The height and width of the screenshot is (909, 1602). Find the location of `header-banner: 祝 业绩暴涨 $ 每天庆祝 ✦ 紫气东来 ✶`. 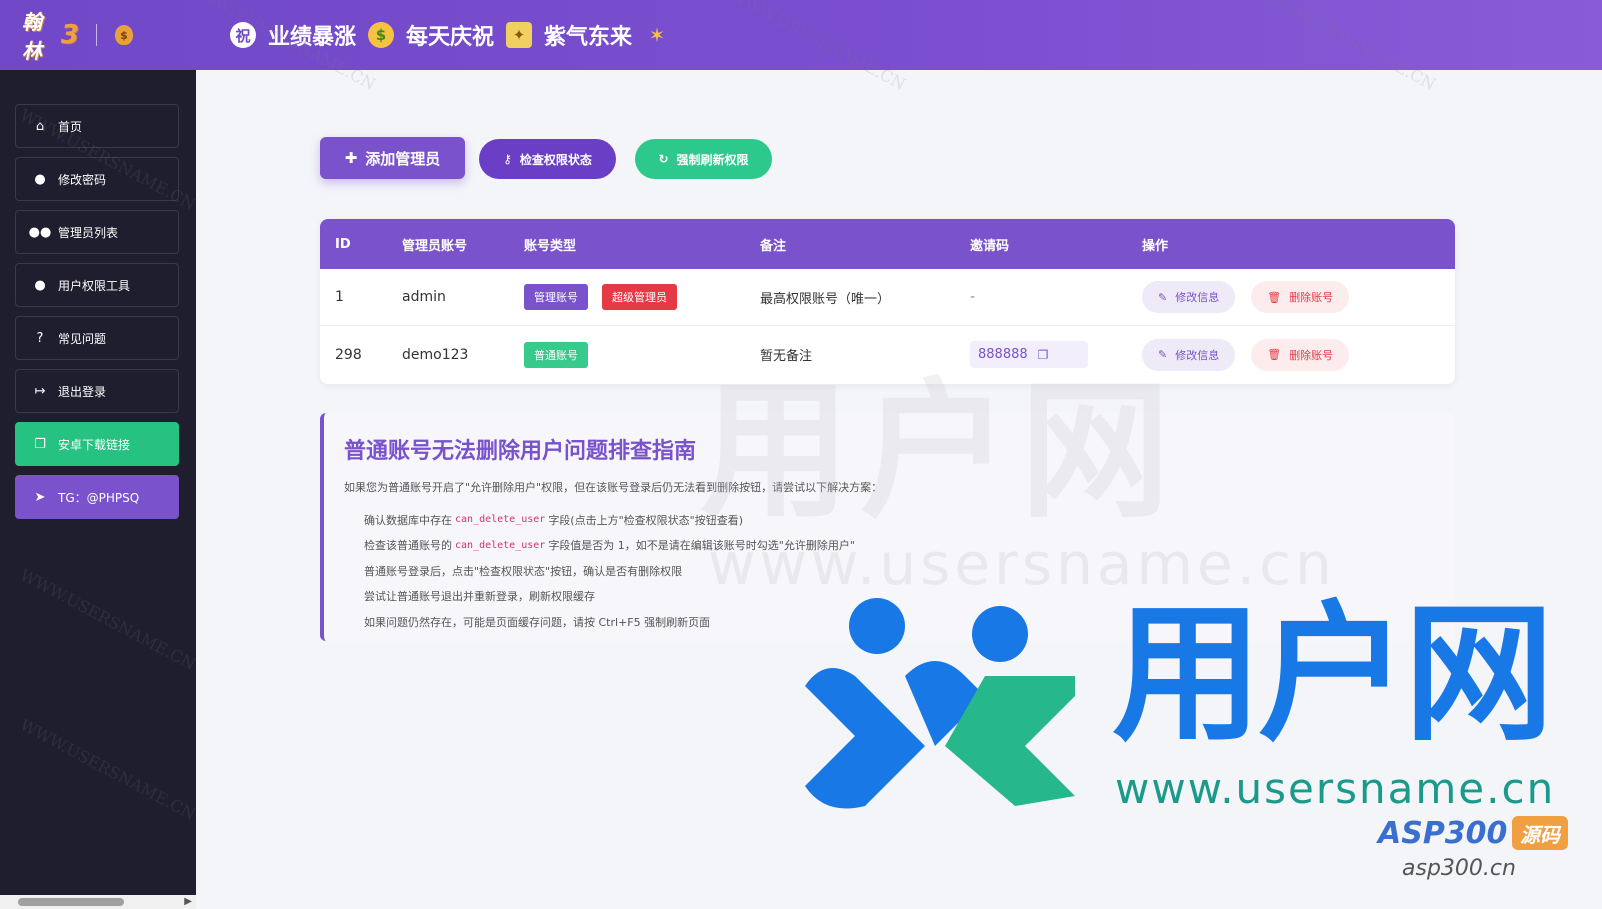

header-banner: 祝 业绩暴涨 $ 每天庆祝 ✦ 紫气东来 ✶ is located at coordinates (450, 35).